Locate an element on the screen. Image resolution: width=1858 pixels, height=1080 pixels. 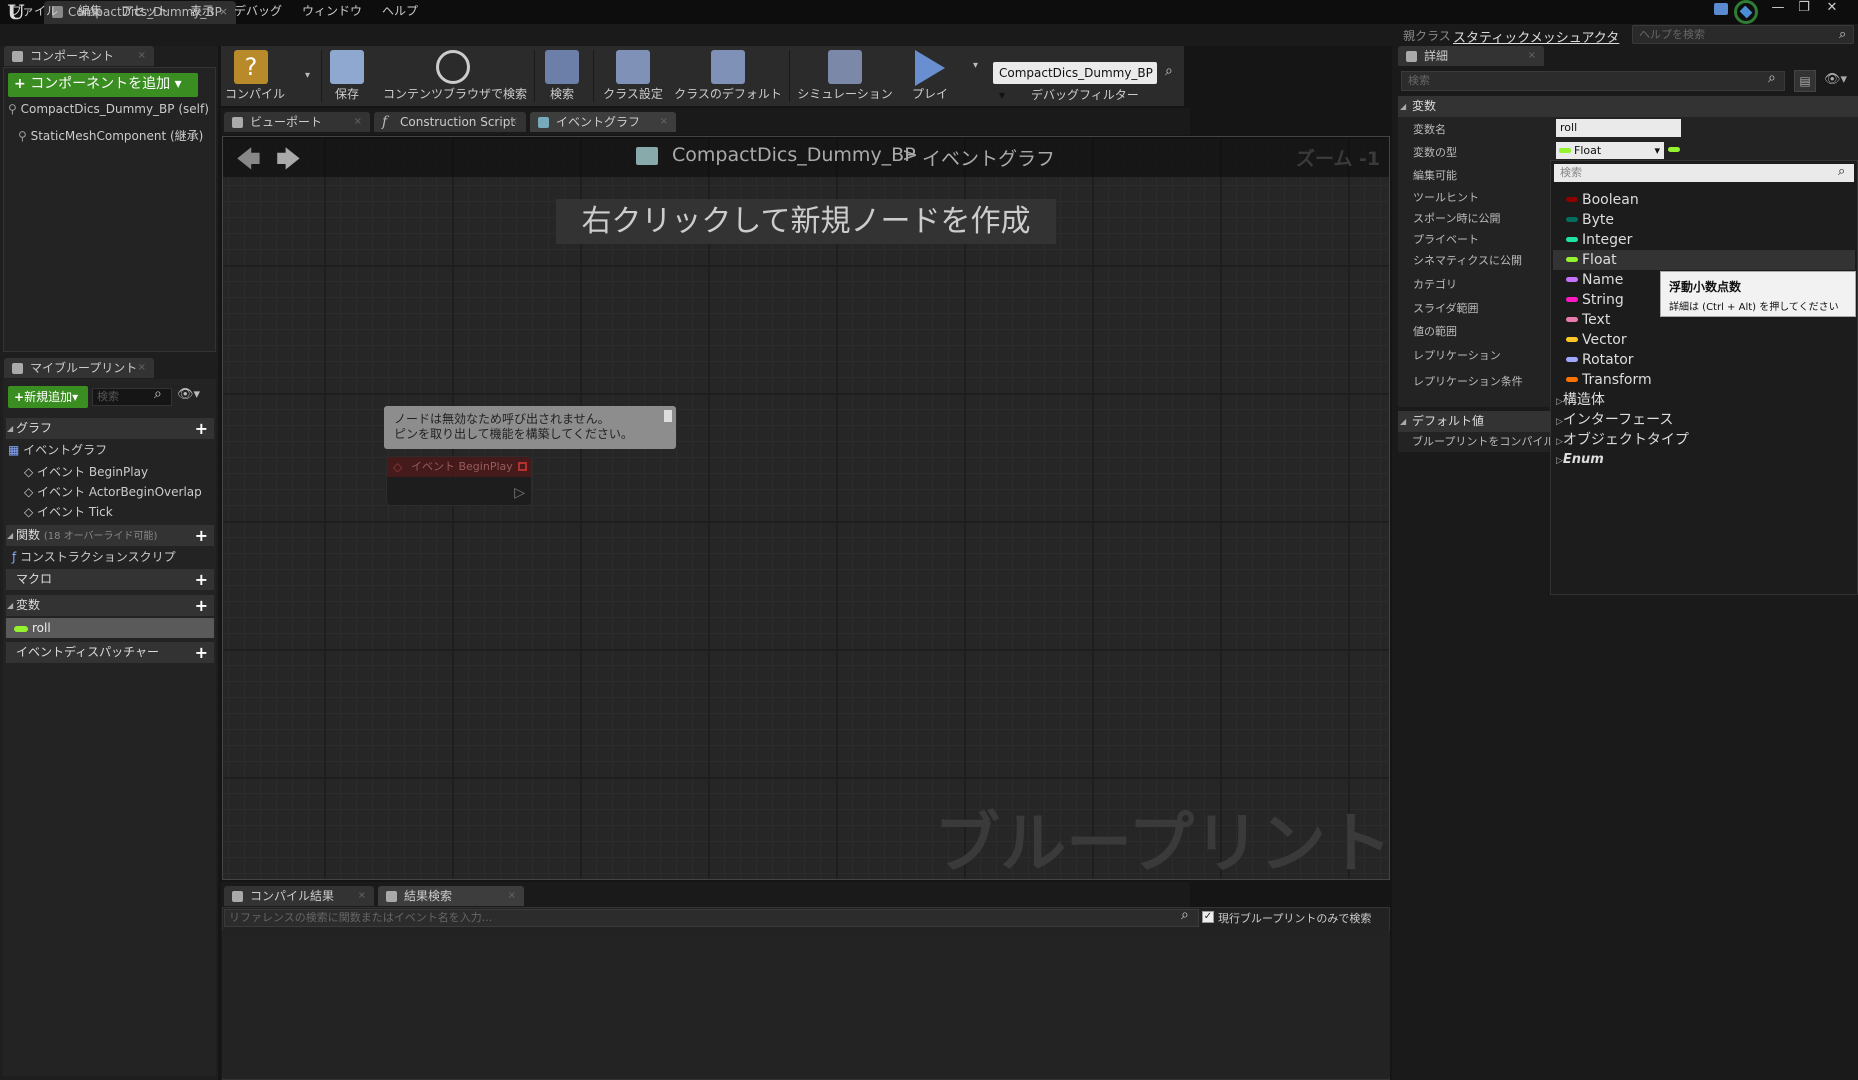
tab-find-results: 結果検索 × is located at coordinates (451, 896).